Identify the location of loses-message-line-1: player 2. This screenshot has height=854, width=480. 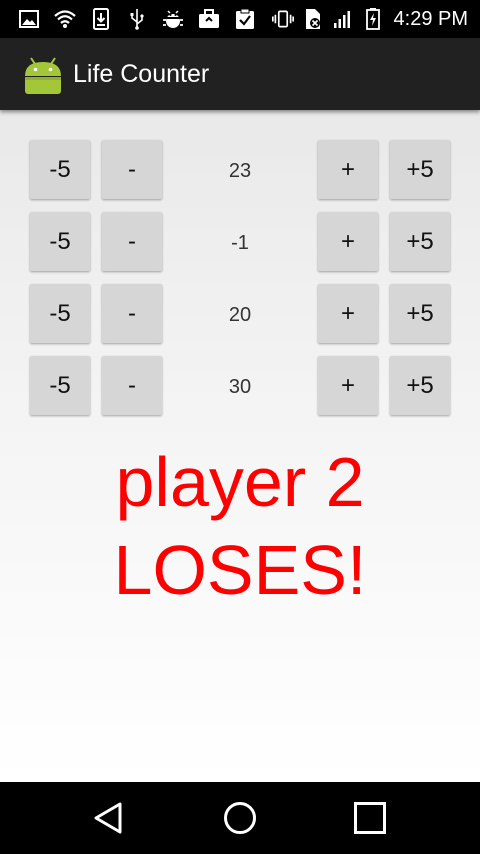
(240, 482).